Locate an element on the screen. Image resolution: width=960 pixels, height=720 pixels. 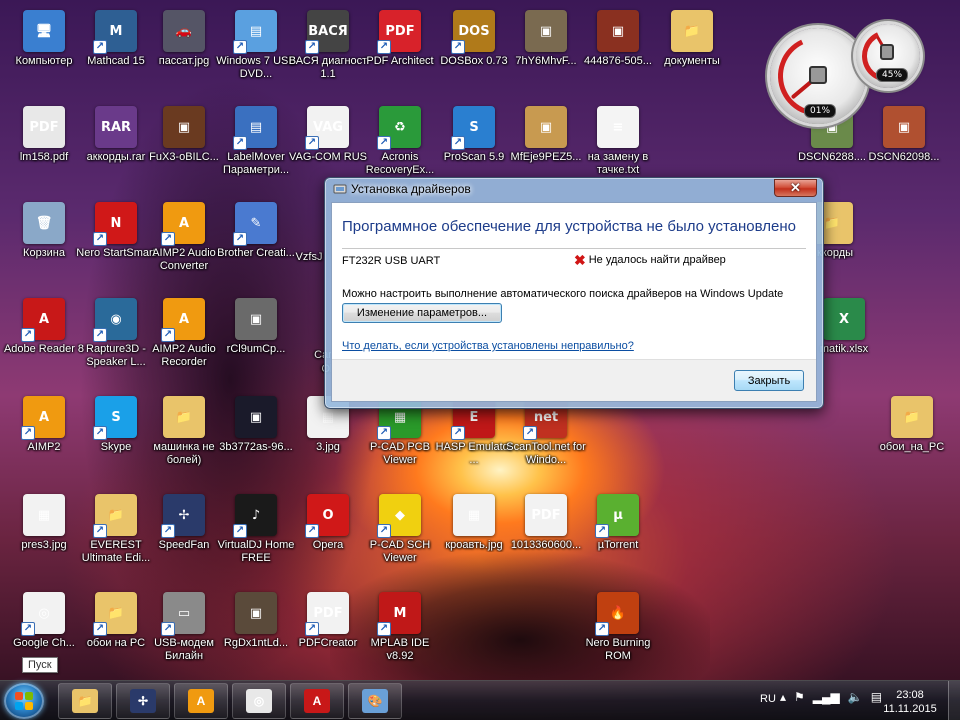
show-desktop-button is located at coordinates (954, 700).